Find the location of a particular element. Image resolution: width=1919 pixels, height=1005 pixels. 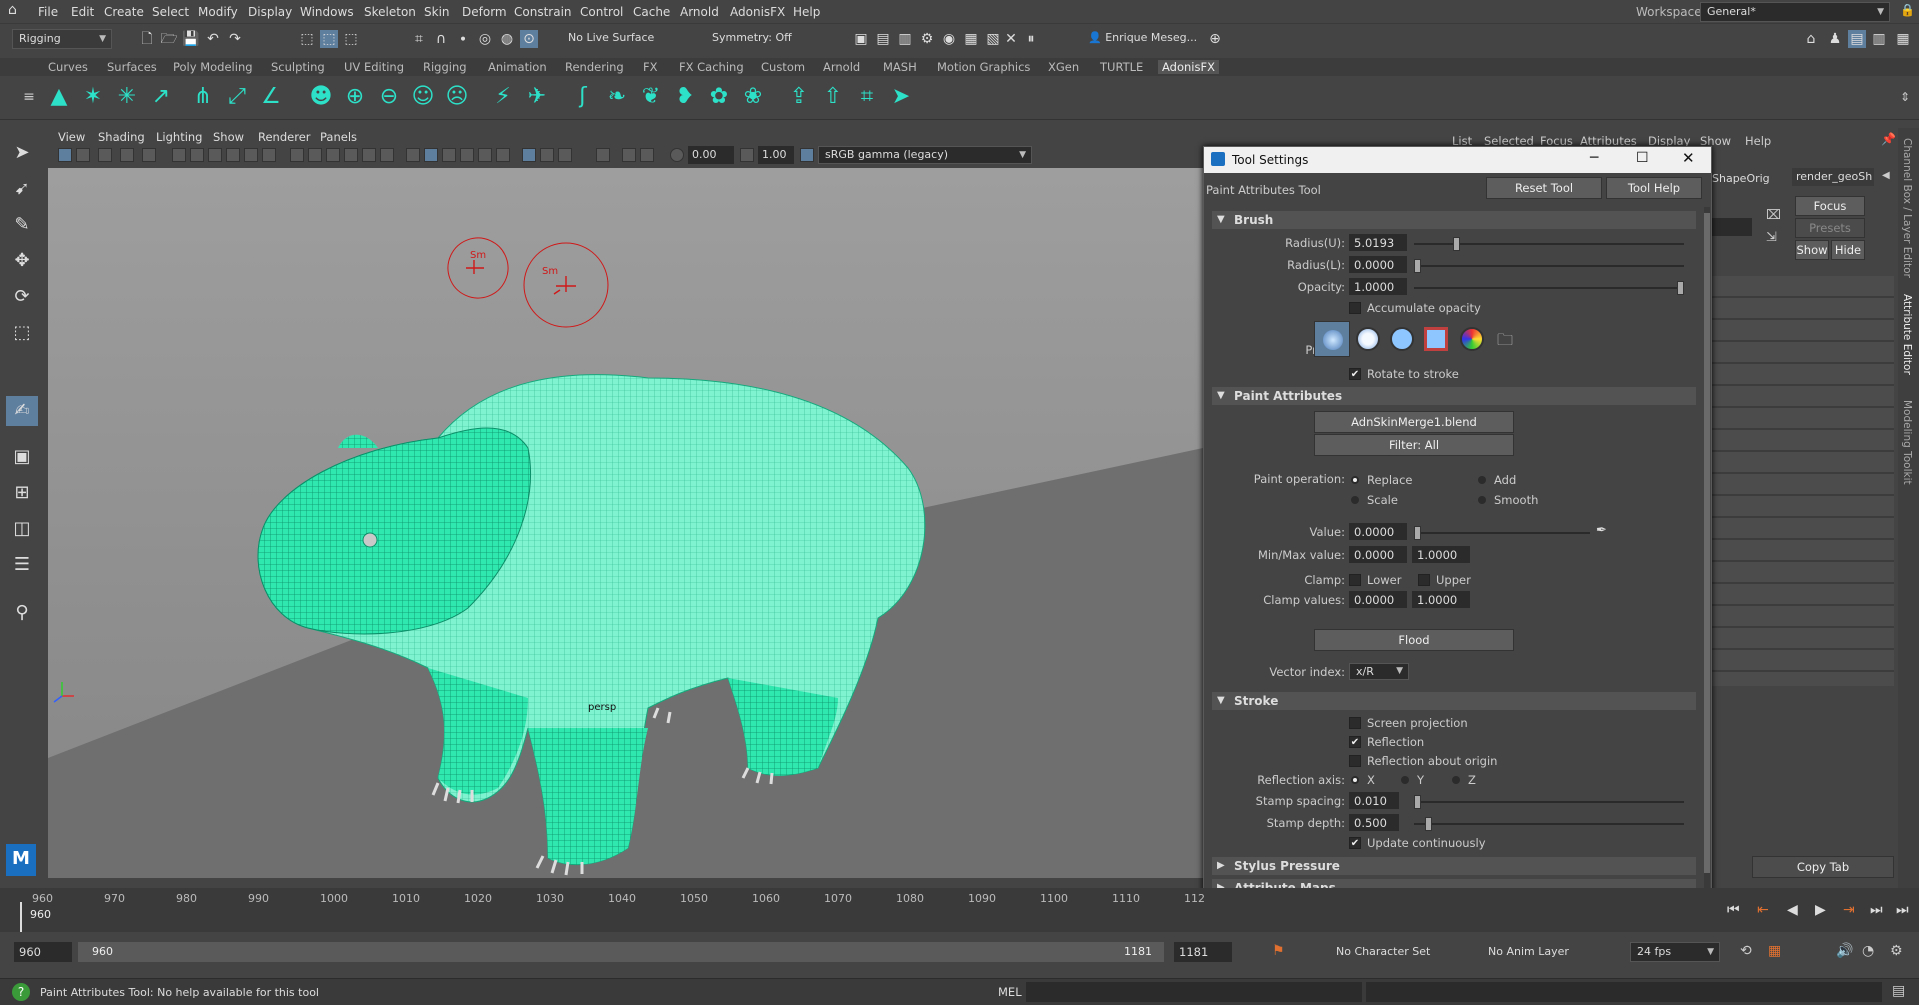

menu-cache: Cache is located at coordinates (651, 12).